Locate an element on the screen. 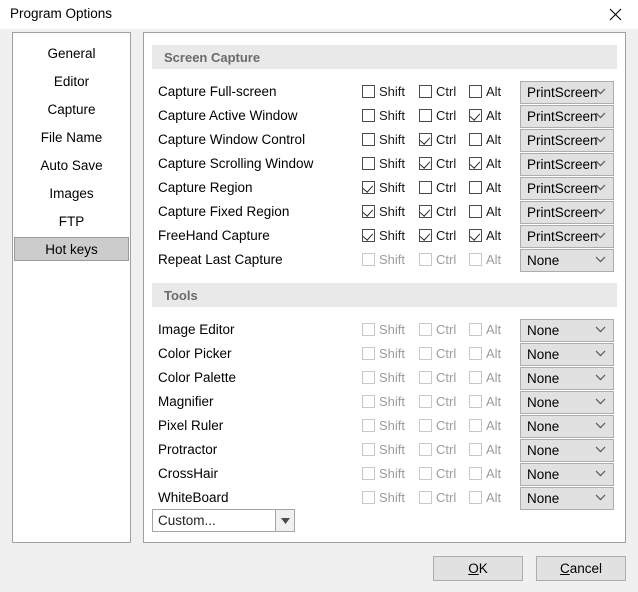 The width and height of the screenshot is (638, 592). hotkey-row: FreeHand Capture Shift Ctrl Alt PrintScreen is located at coordinates (385, 237).